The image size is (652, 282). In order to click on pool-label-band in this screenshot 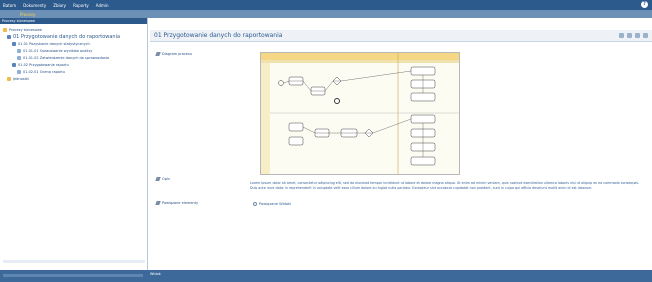, I will do `click(265, 118)`.